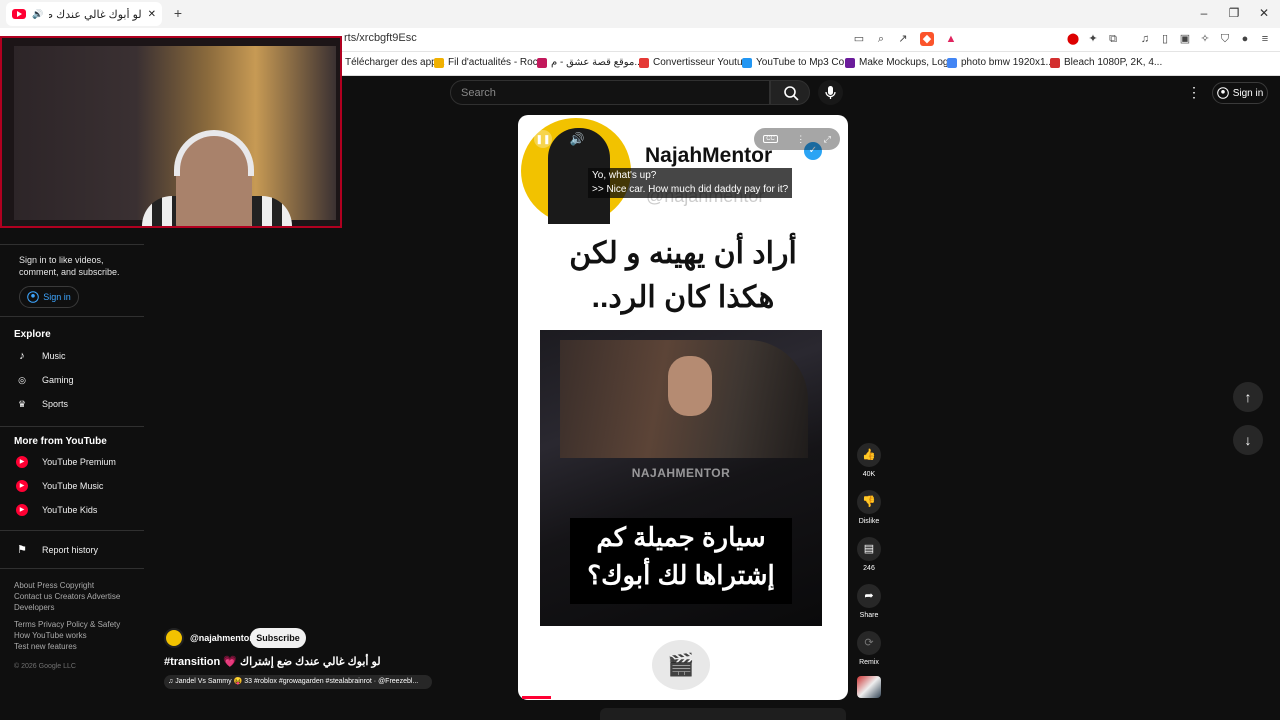  Describe the element at coordinates (49, 297) in the screenshot. I see `sidebar-sign-in-button: Sign in` at that location.